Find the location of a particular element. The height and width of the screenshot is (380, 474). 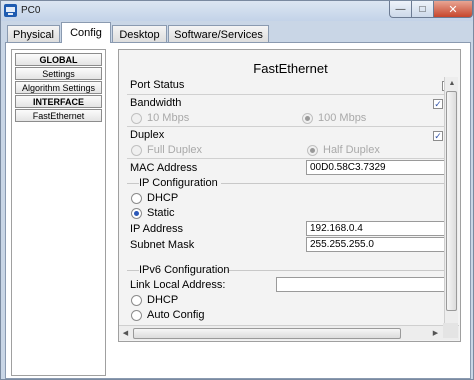

minimize-icon: — is located at coordinates (400, 9).